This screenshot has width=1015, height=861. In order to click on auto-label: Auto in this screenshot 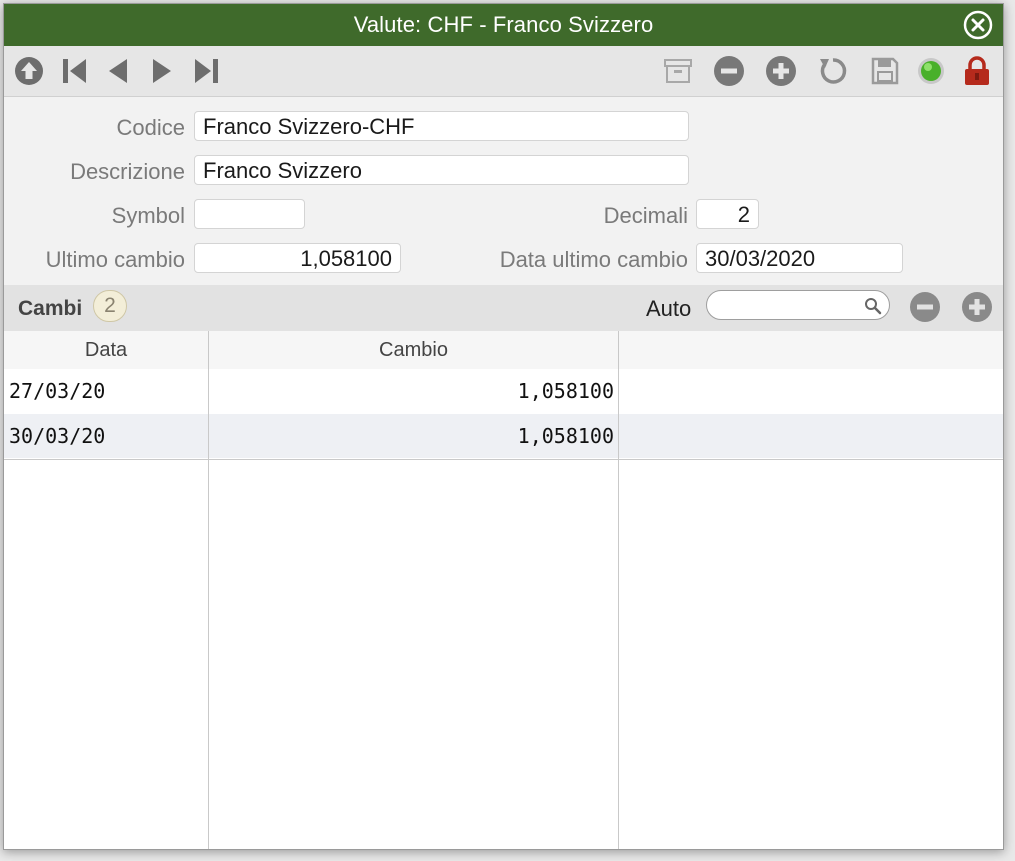, I will do `click(669, 308)`.